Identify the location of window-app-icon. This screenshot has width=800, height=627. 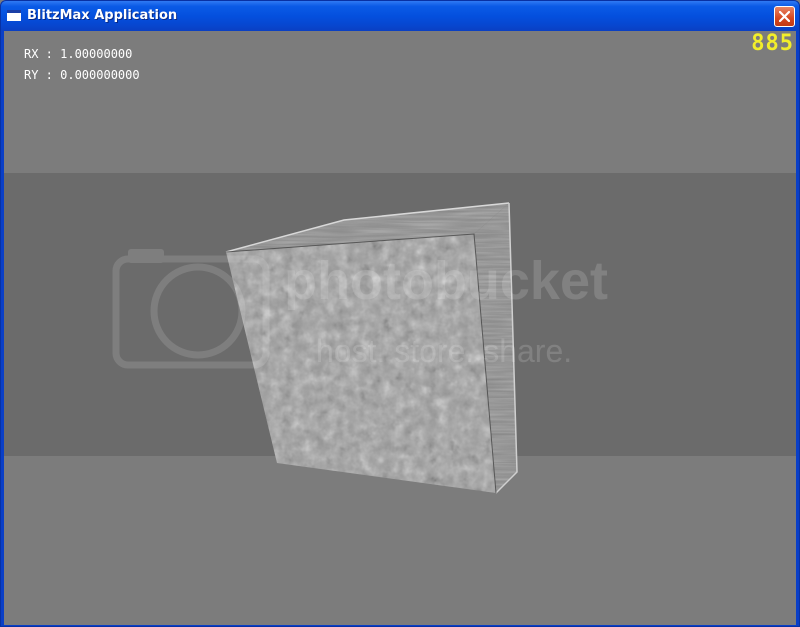
(14, 15).